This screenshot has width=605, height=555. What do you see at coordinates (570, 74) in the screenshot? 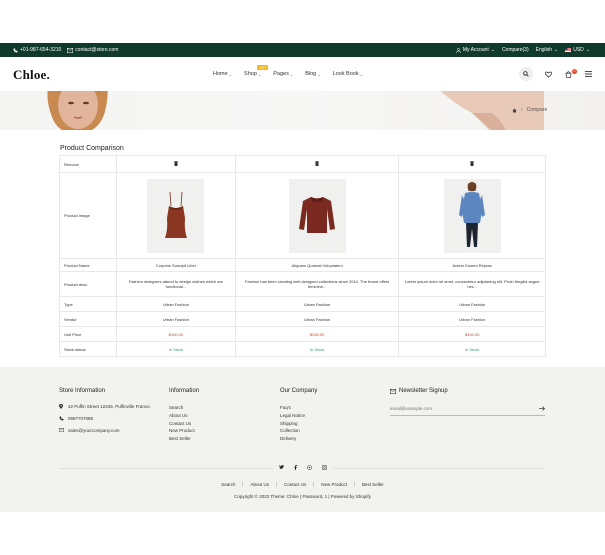
I see `cart-button: 0` at bounding box center [570, 74].